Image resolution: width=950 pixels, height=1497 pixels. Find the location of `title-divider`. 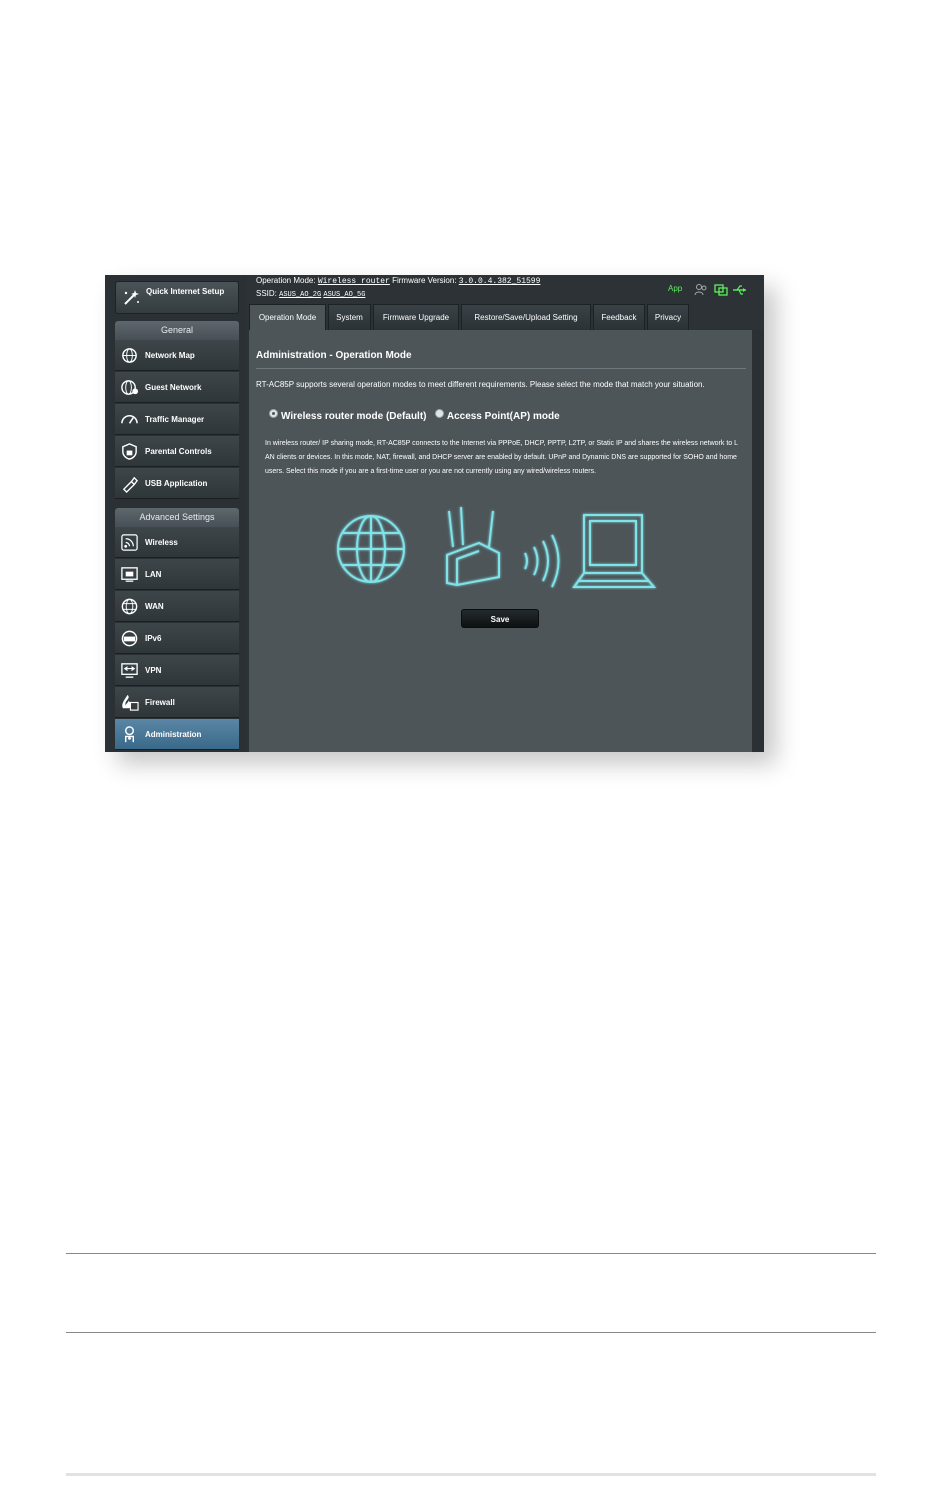

title-divider is located at coordinates (501, 368).